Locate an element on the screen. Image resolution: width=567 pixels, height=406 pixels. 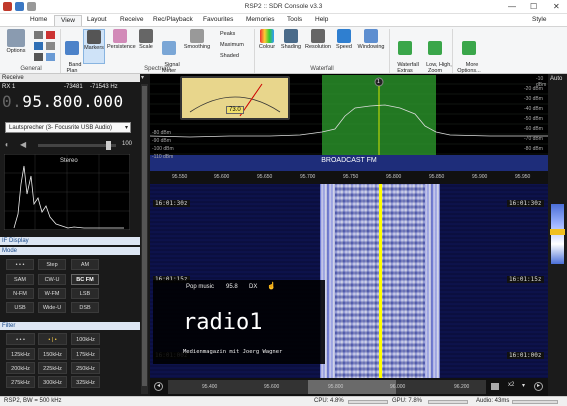
zoom-icon is located at coordinates (435, 48).